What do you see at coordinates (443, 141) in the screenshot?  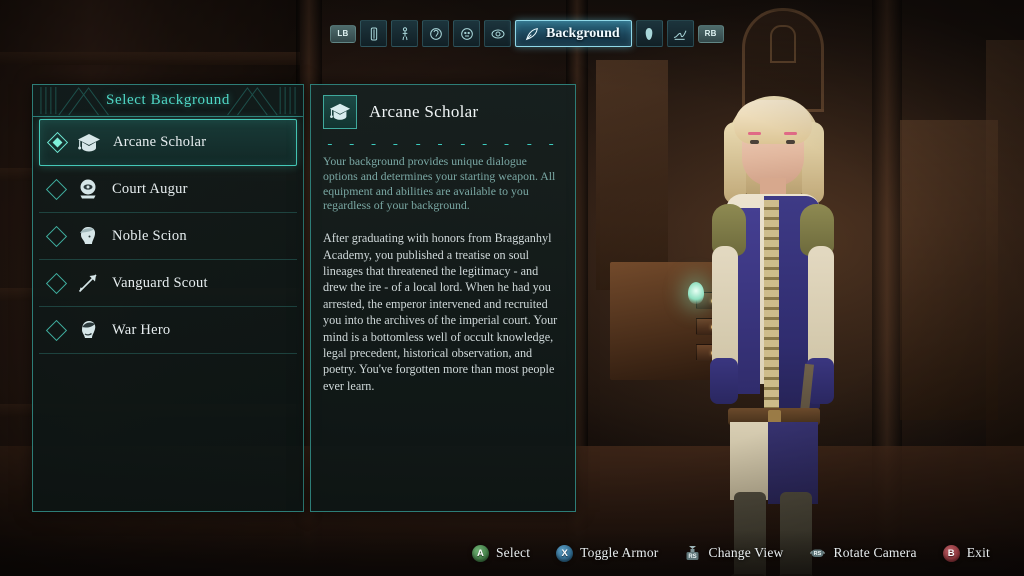 I see `ornamental-divider` at bounding box center [443, 141].